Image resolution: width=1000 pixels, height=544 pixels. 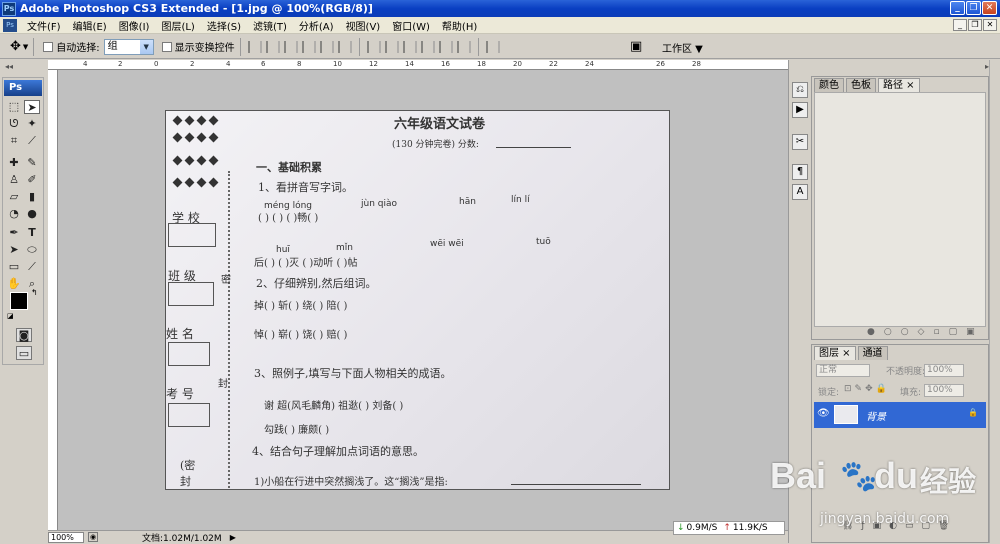 I want to click on align-right-icon, so click(x=344, y=46).